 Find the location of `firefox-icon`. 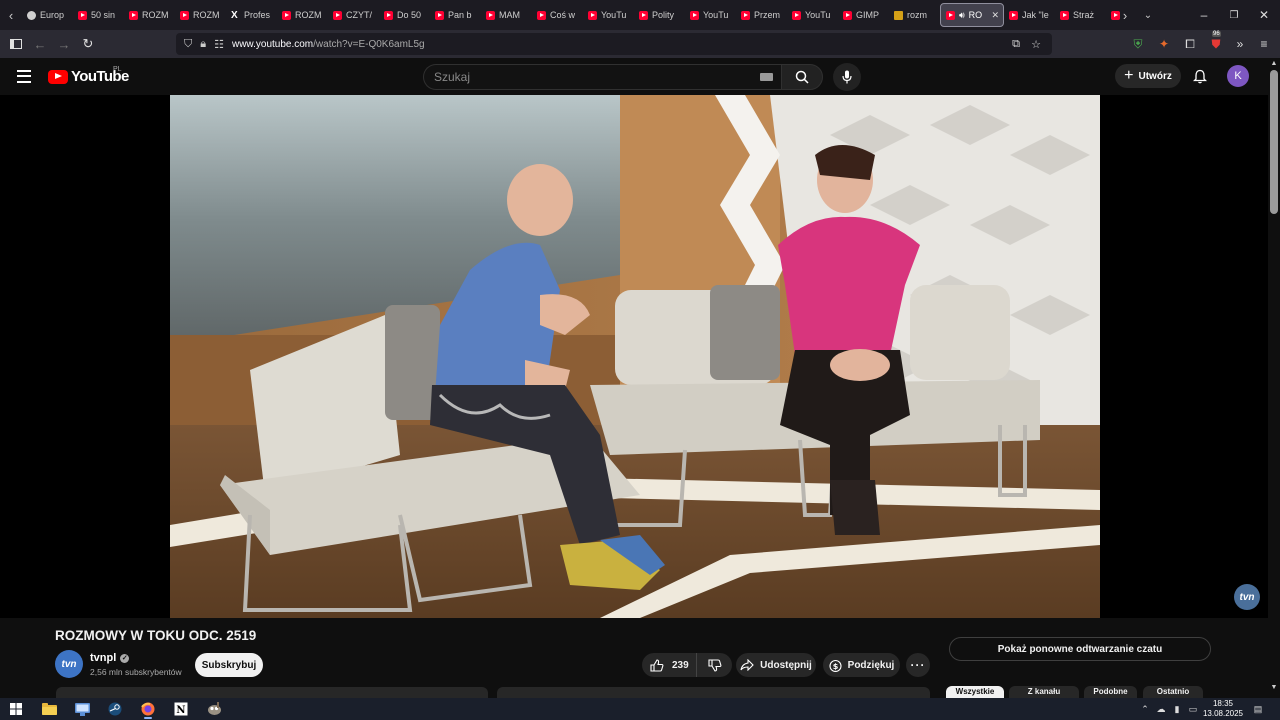

firefox-icon is located at coordinates (148, 709).